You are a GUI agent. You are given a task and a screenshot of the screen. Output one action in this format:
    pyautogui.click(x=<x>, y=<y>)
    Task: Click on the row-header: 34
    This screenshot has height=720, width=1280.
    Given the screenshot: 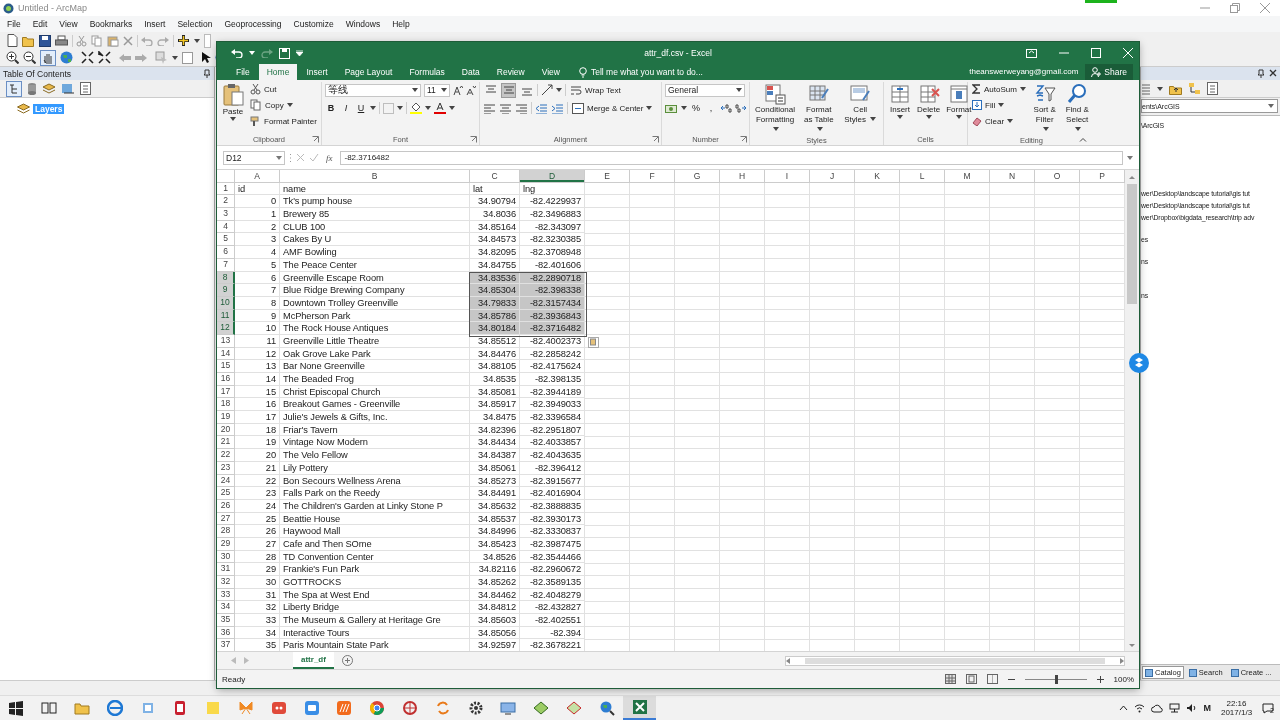 What is the action you would take?
    pyautogui.click(x=226, y=608)
    